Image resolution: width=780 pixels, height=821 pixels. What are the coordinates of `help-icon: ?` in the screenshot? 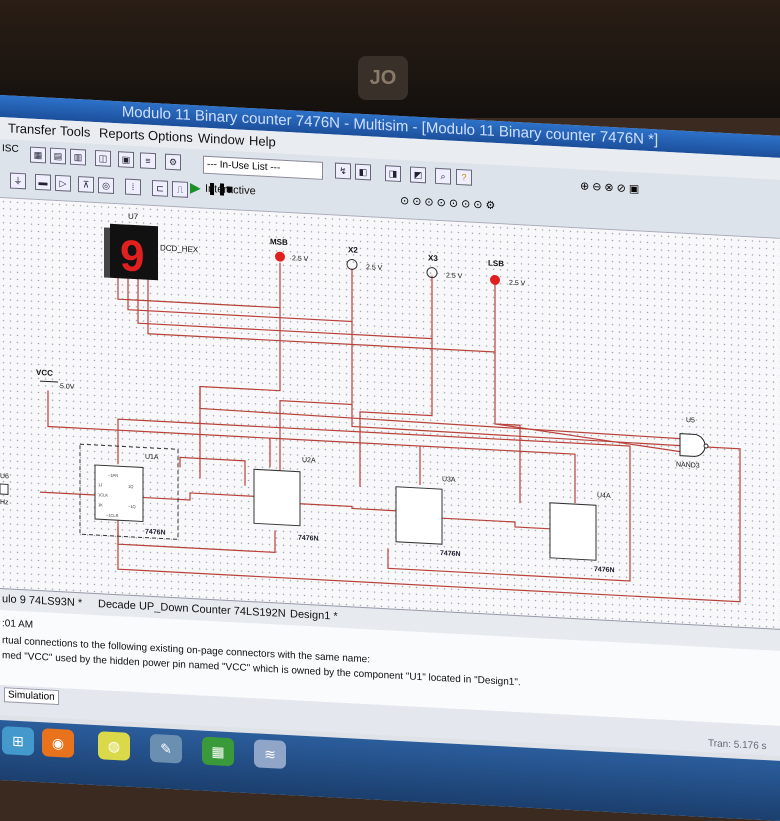 It's located at (464, 177).